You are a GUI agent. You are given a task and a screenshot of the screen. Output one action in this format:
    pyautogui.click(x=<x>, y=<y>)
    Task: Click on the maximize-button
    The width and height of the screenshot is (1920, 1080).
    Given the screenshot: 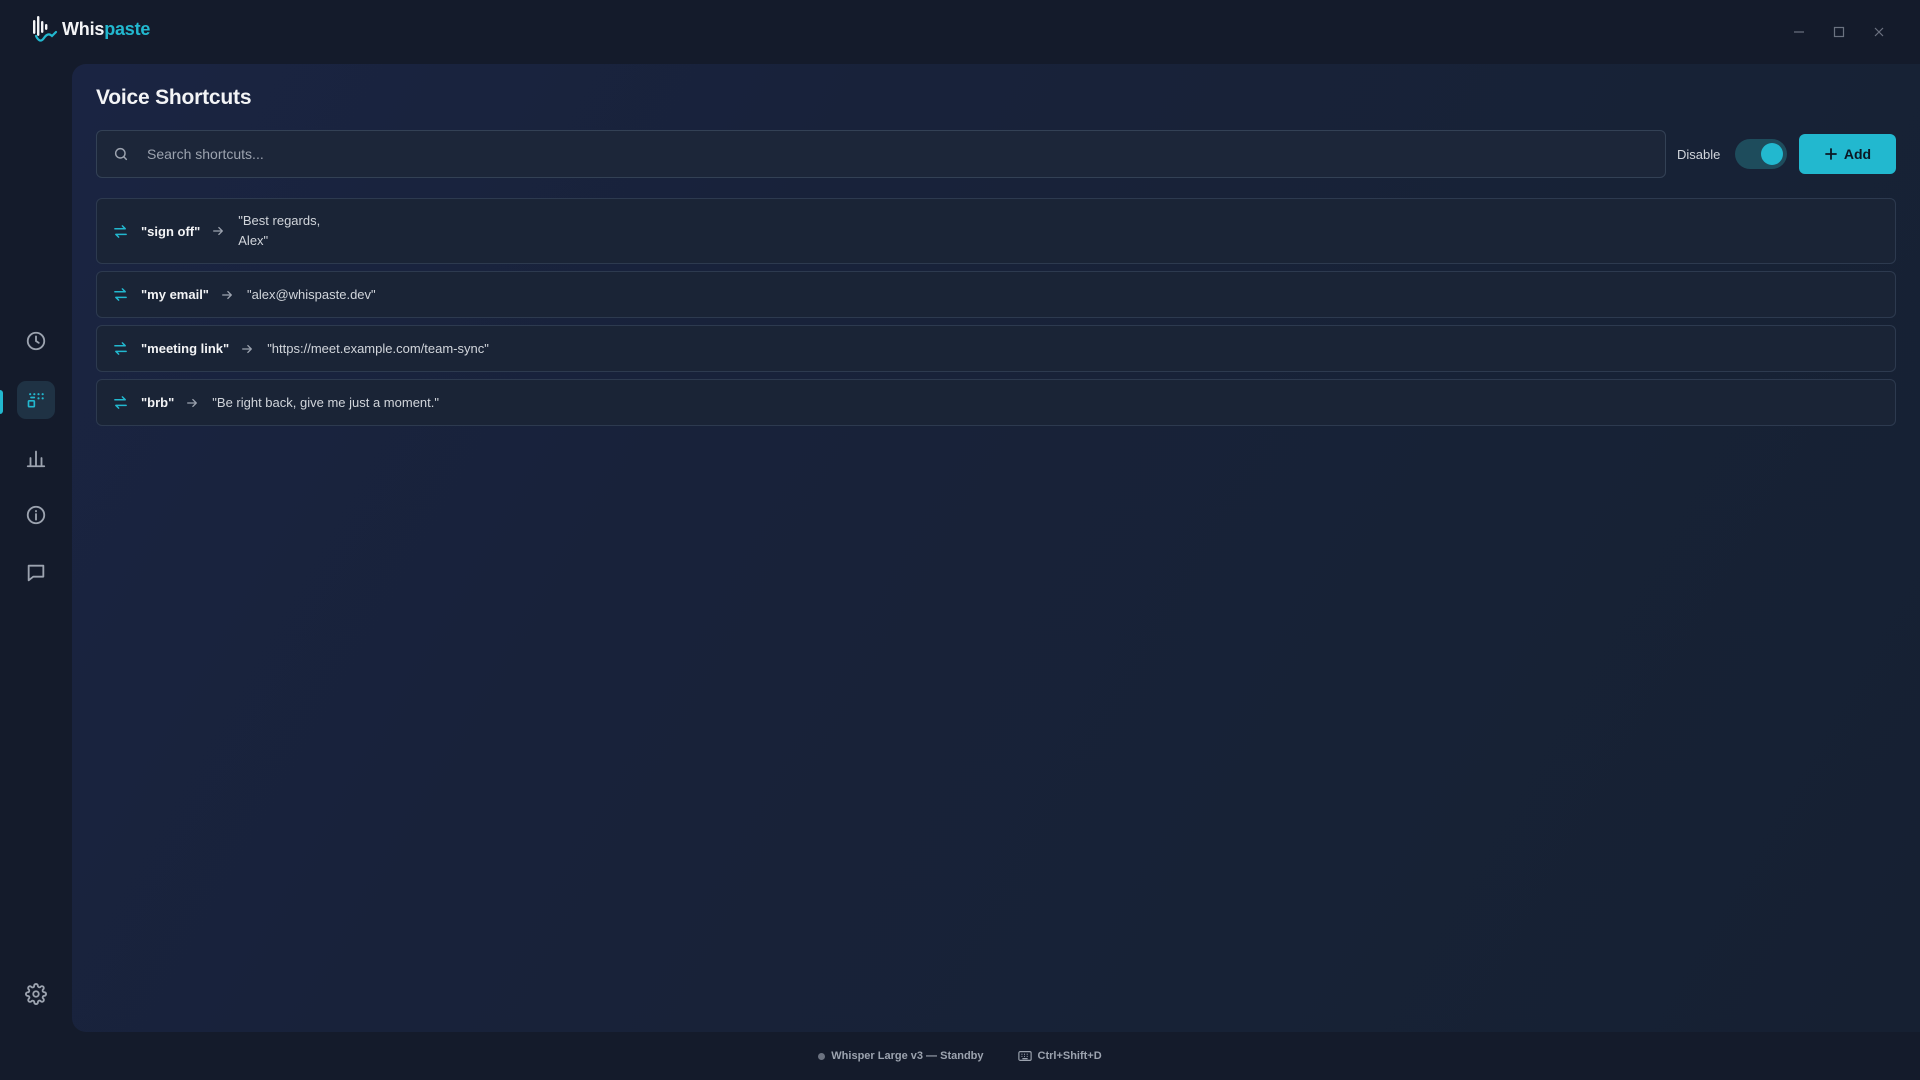 What is the action you would take?
    pyautogui.click(x=1839, y=32)
    